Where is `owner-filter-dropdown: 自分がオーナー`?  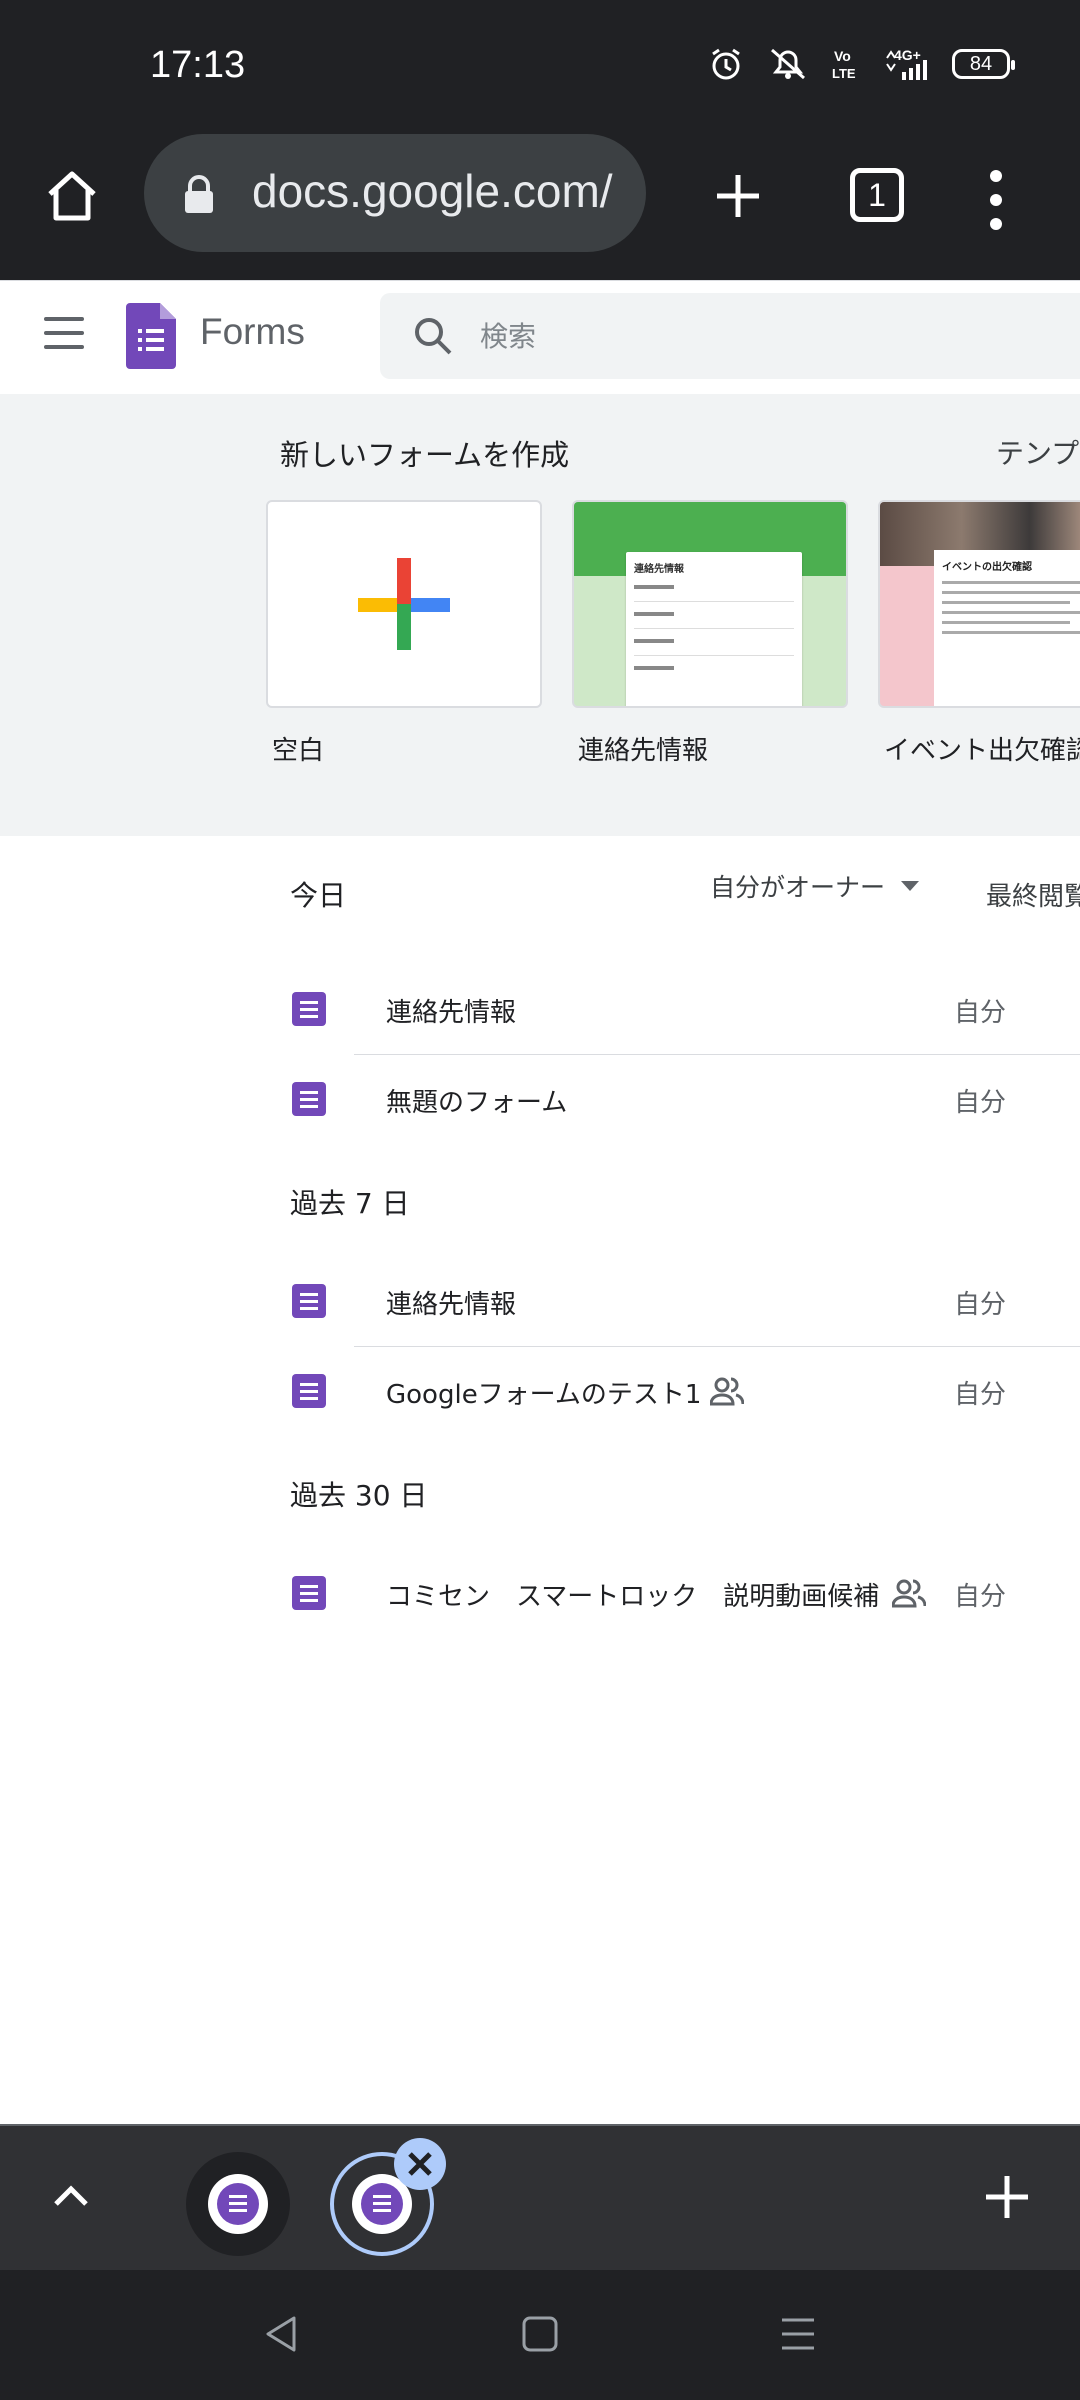 owner-filter-dropdown: 自分がオーナー is located at coordinates (815, 886).